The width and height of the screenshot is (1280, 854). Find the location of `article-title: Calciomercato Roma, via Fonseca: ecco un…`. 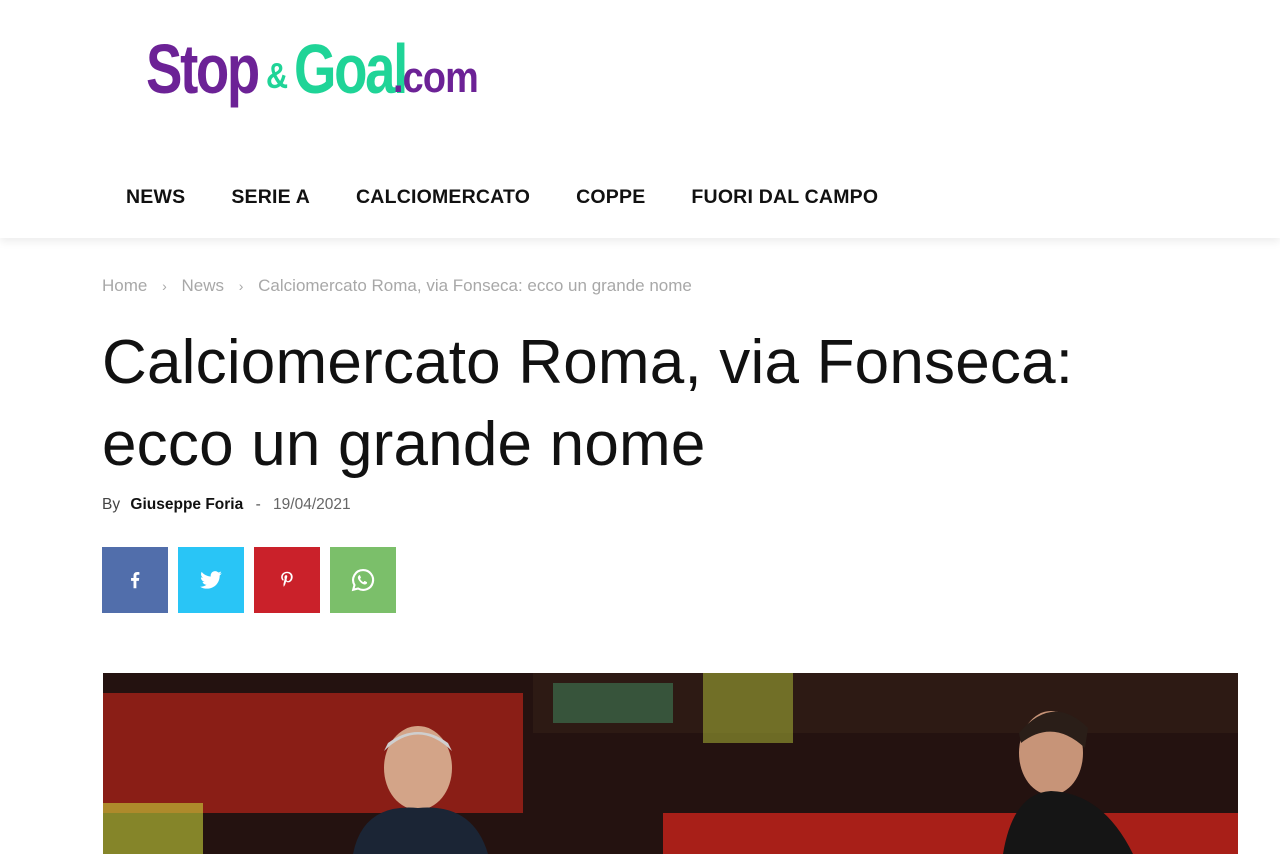

article-title: Calciomercato Roma, via Fonseca: ecco un… is located at coordinates (588, 403).